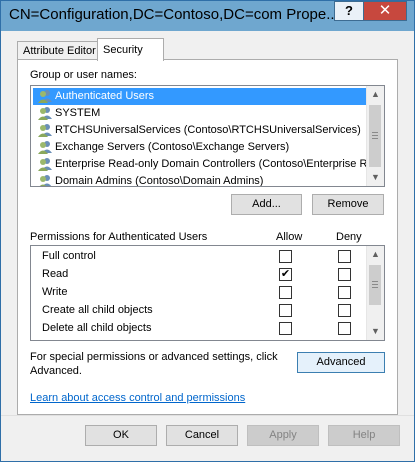  Describe the element at coordinates (199, 293) in the screenshot. I see `permission-row: Write` at that location.